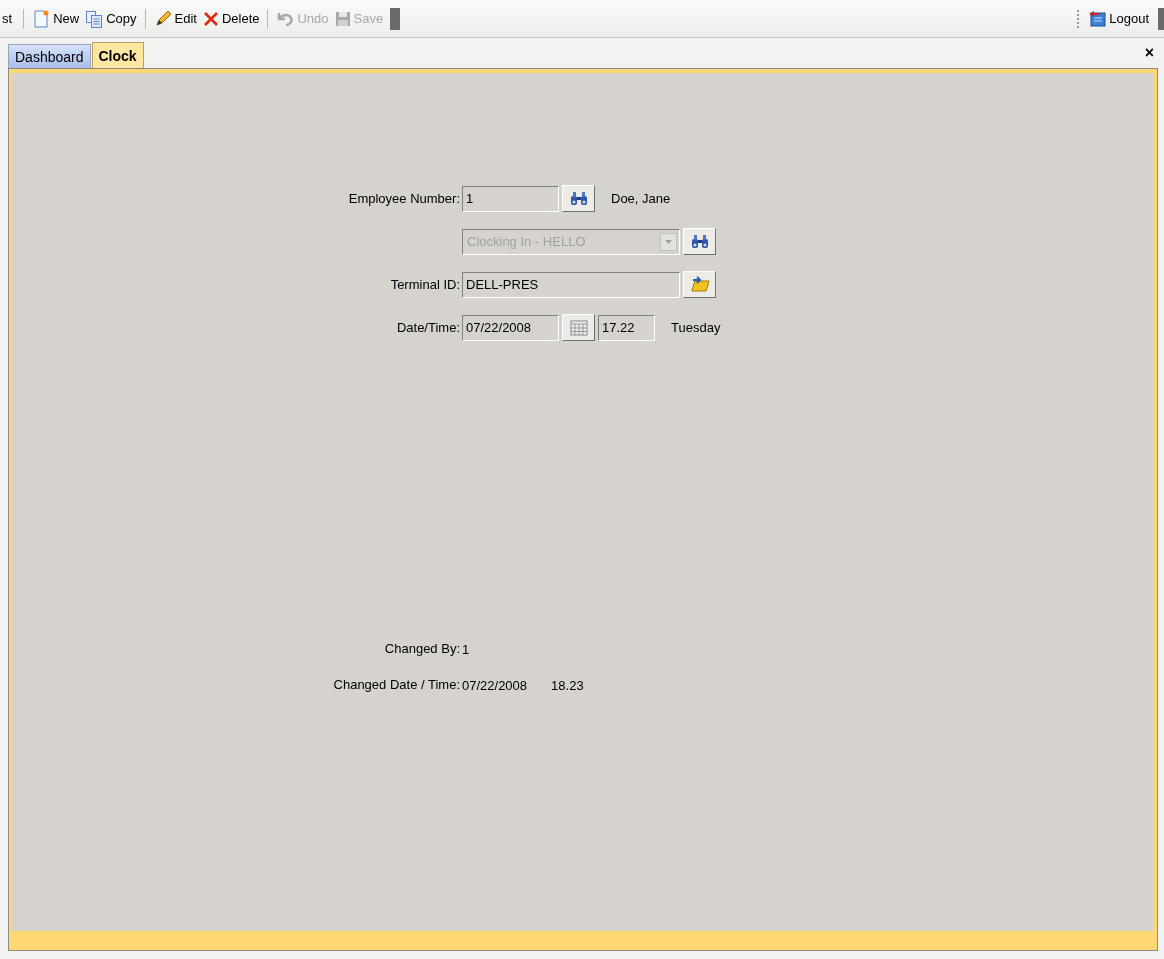  I want to click on employee-name: Doe, Jane, so click(641, 198).